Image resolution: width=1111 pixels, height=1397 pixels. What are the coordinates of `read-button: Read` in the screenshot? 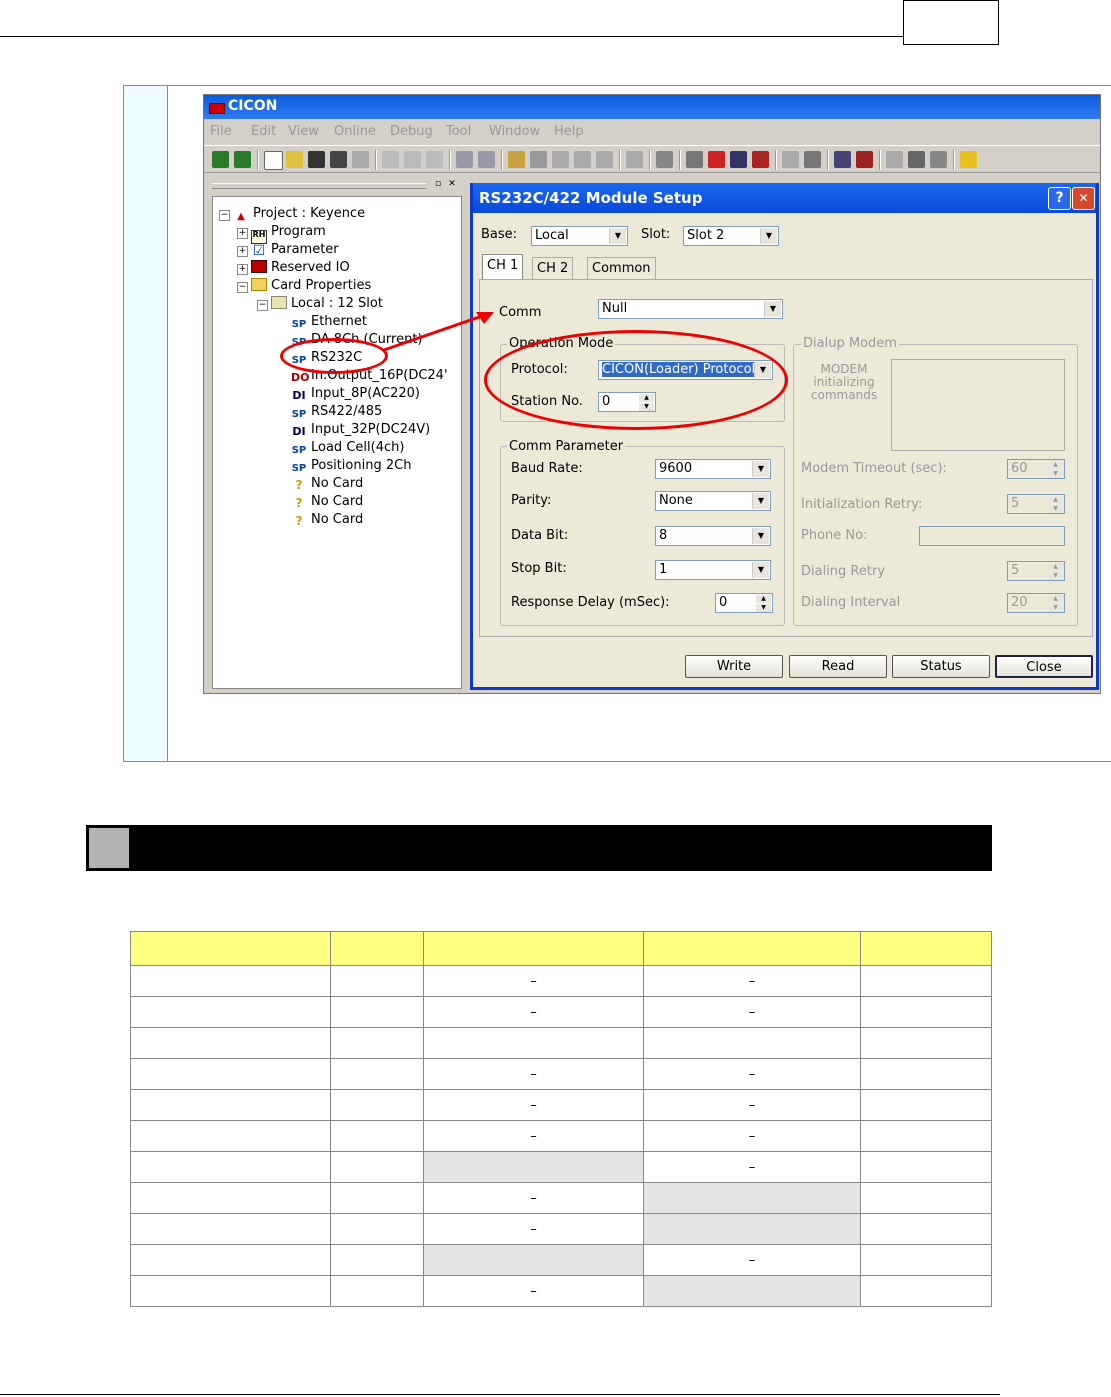 It's located at (838, 666).